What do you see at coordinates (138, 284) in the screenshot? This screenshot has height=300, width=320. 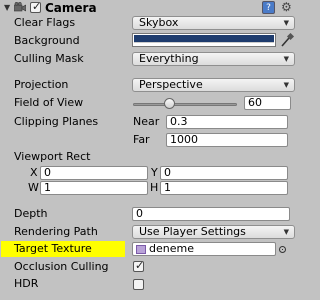 I see `hdr-checkbox: ✓` at bounding box center [138, 284].